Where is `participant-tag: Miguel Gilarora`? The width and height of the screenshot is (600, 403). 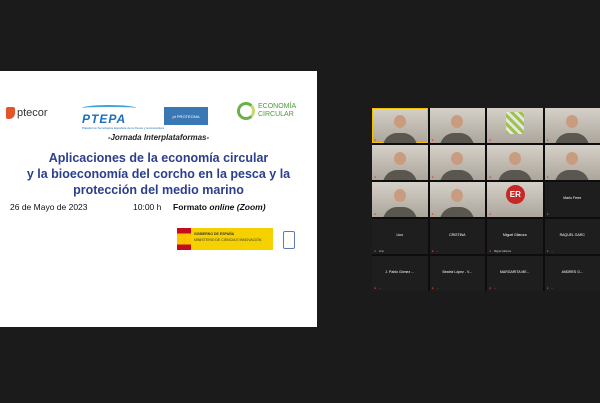
participant-tag: Miguel Gilarora is located at coordinates (502, 251).